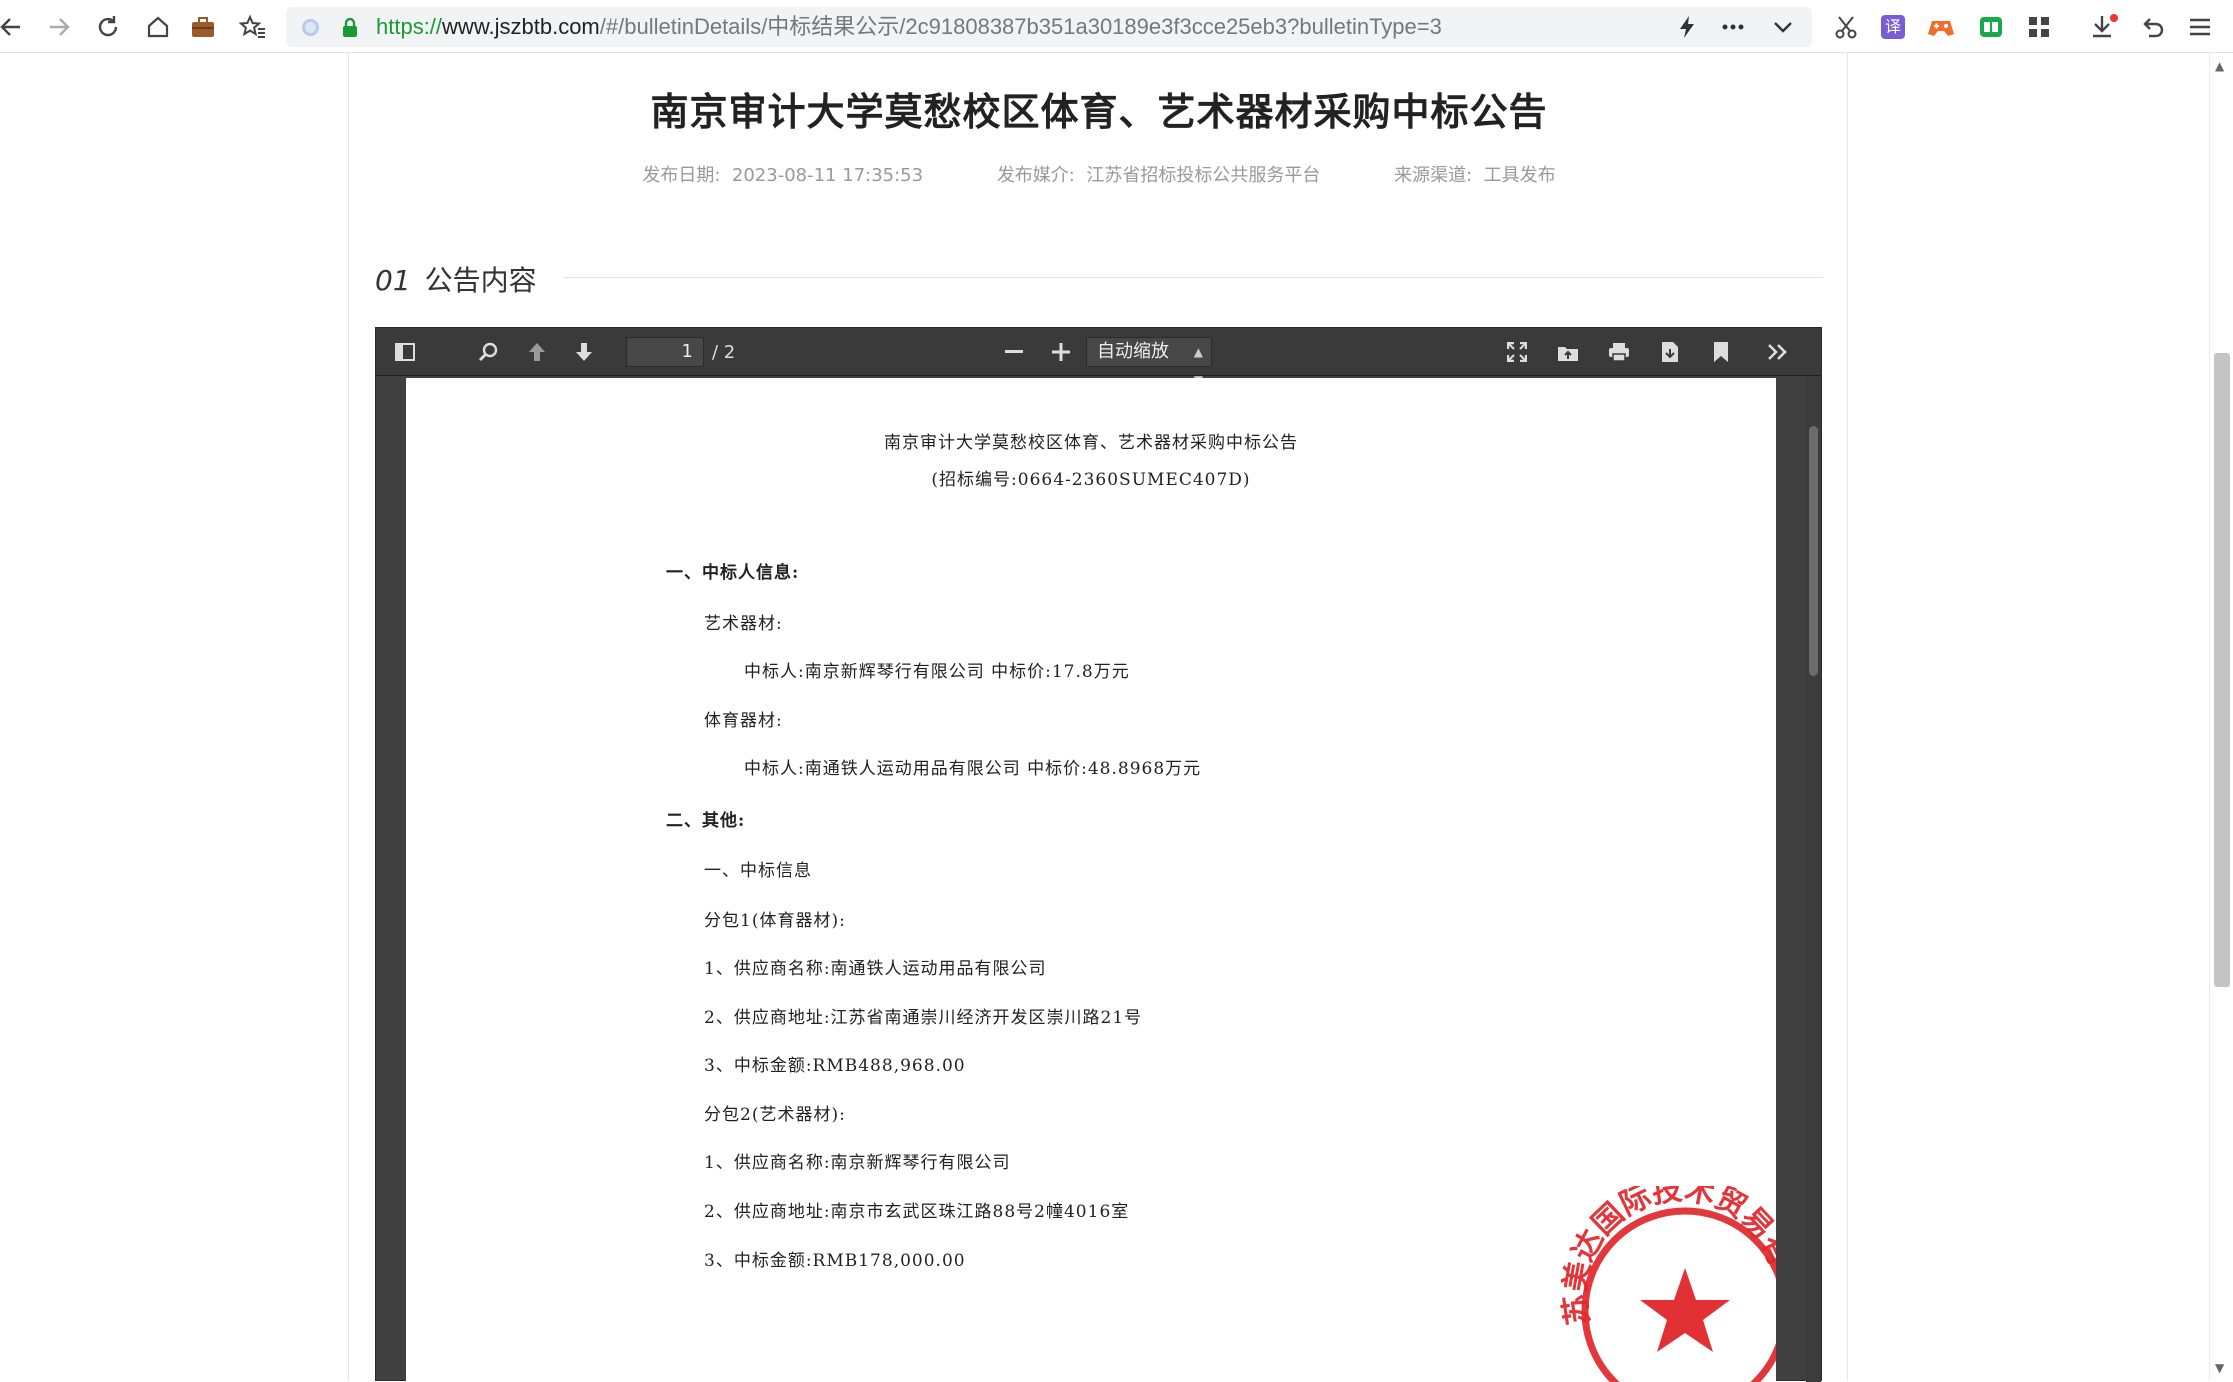 The image size is (2233, 1382). What do you see at coordinates (665, 352) in the screenshot?
I see `page-number-input: 1` at bounding box center [665, 352].